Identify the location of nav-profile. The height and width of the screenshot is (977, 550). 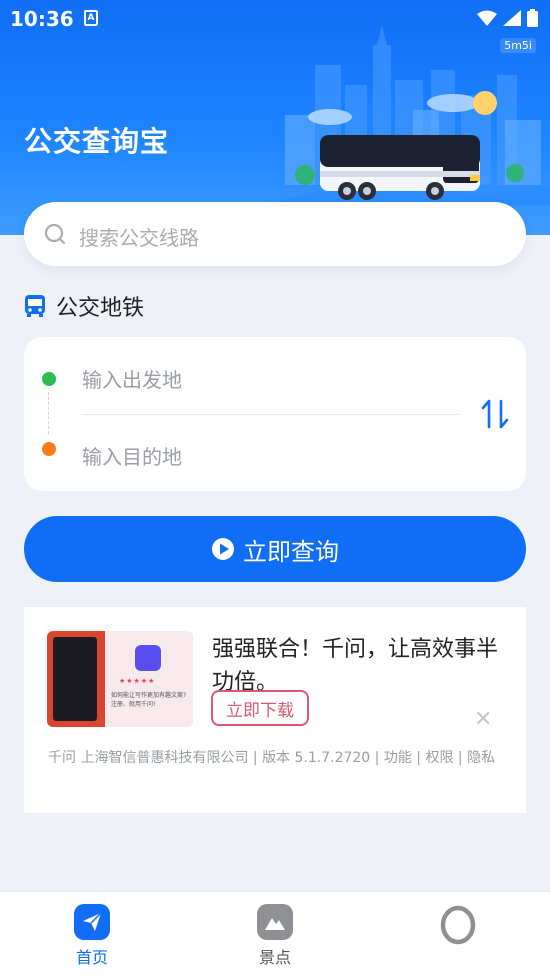
(458, 925).